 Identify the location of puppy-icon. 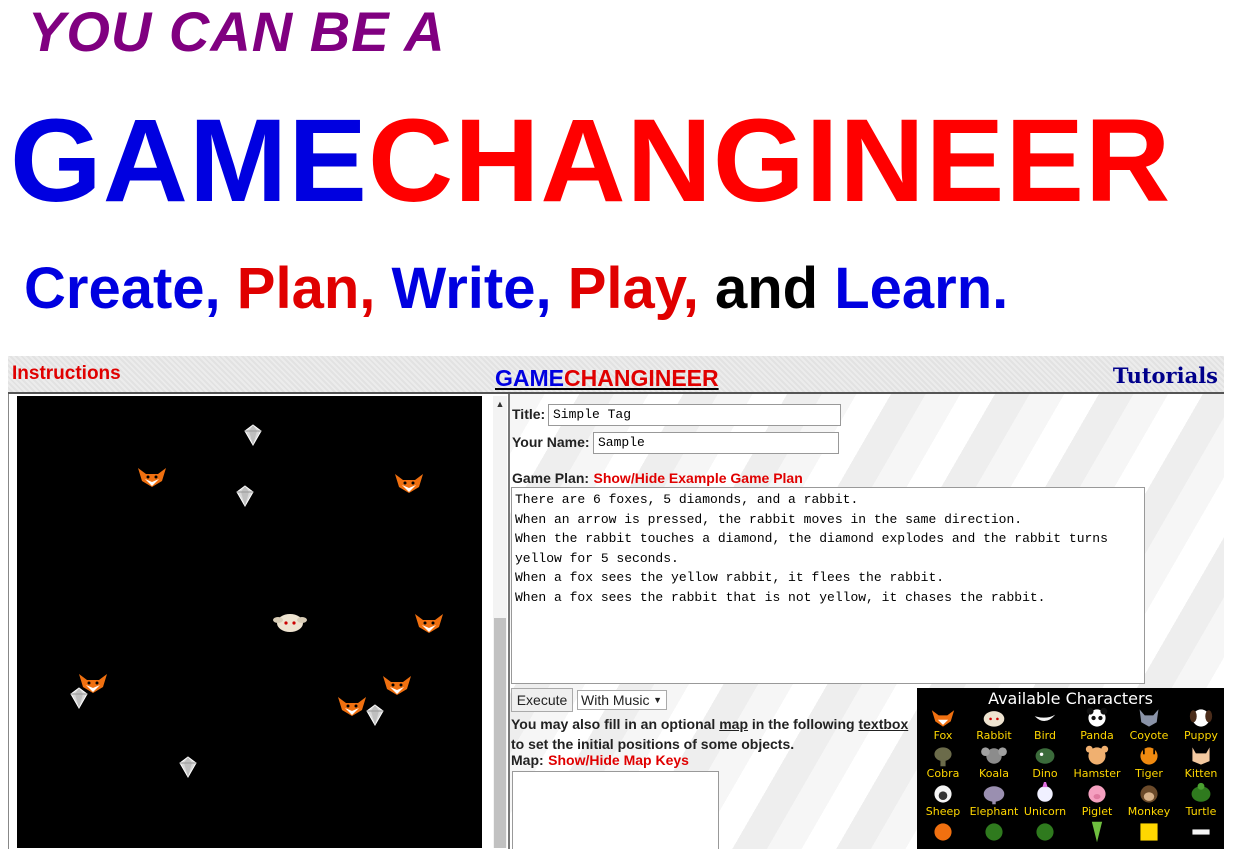
(1201, 718).